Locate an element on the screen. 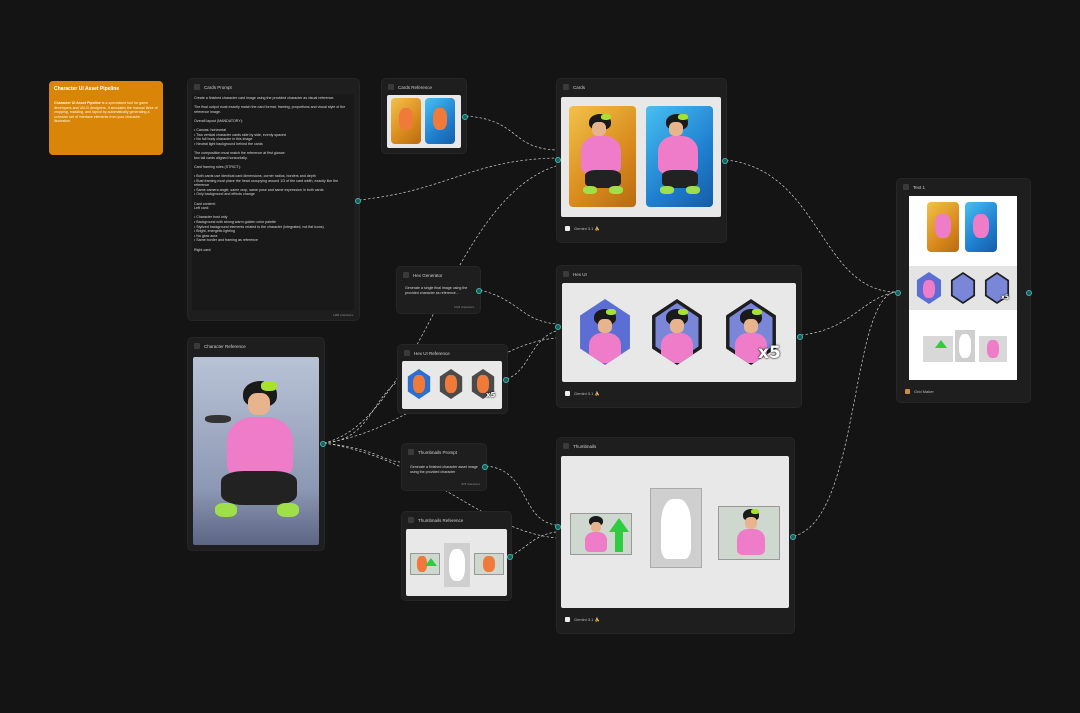 Image resolution: width=1080 pixels, height=713 pixels. thumbnails-output-image is located at coordinates (675, 532).